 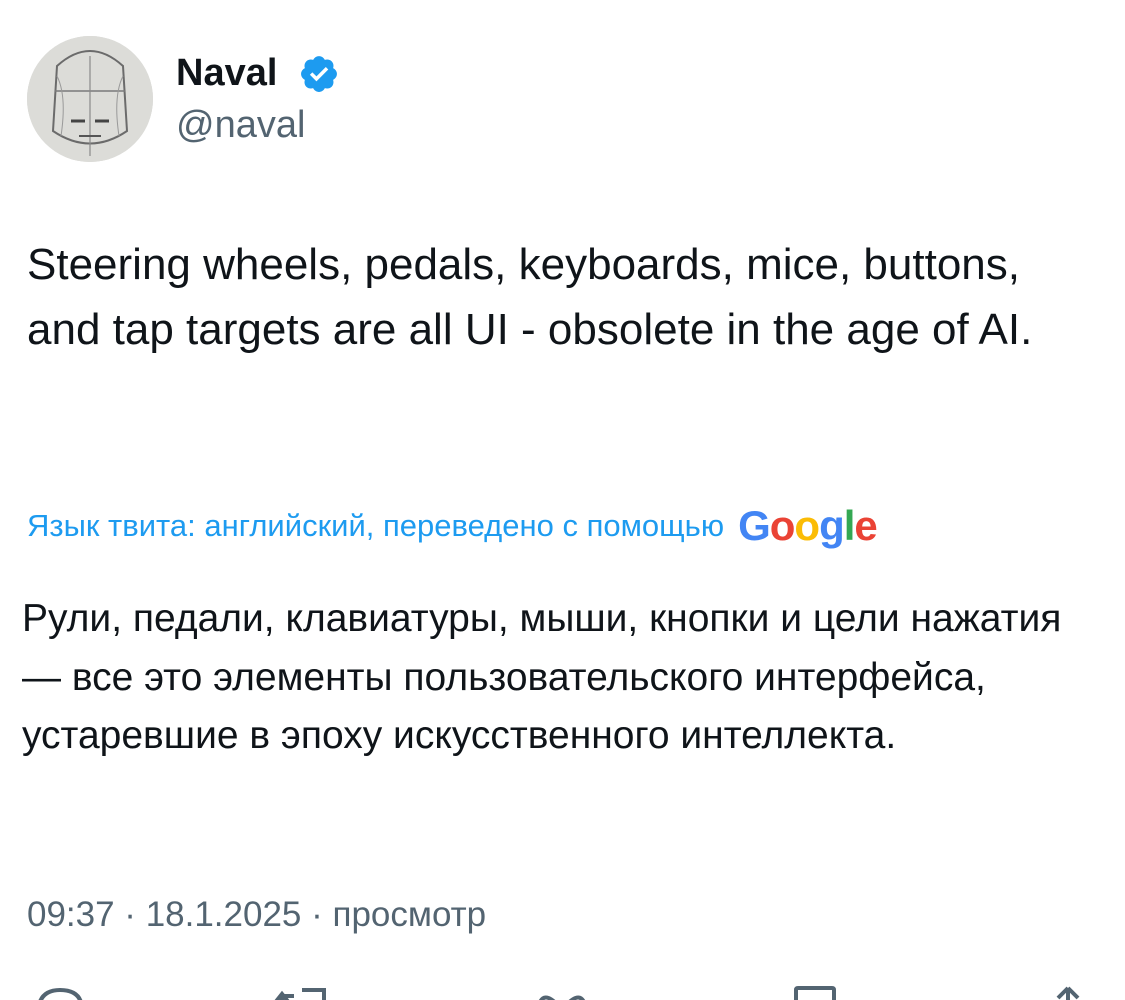 What do you see at coordinates (754, 525) in the screenshot?
I see `google-logo-letter: G` at bounding box center [754, 525].